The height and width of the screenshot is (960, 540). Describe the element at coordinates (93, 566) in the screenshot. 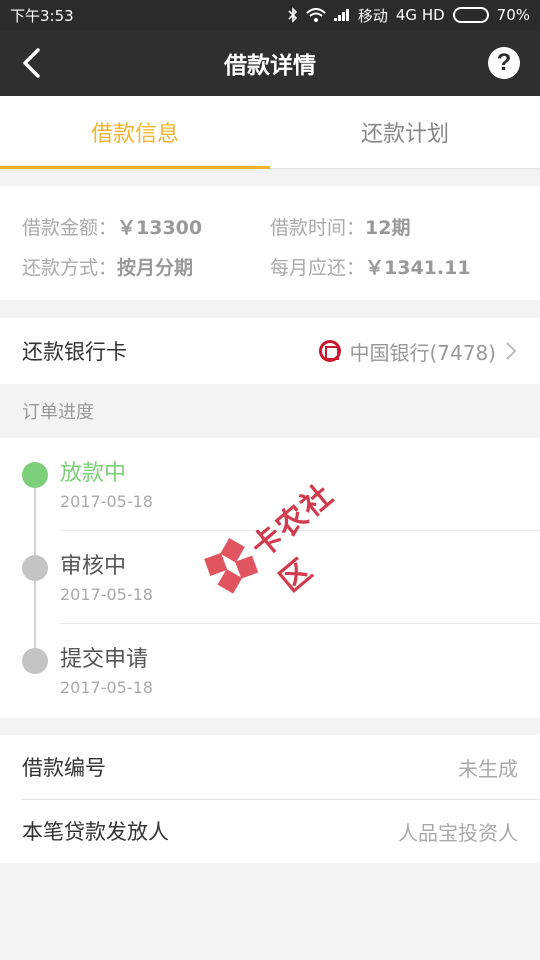

I see `step-name: 审核中` at that location.